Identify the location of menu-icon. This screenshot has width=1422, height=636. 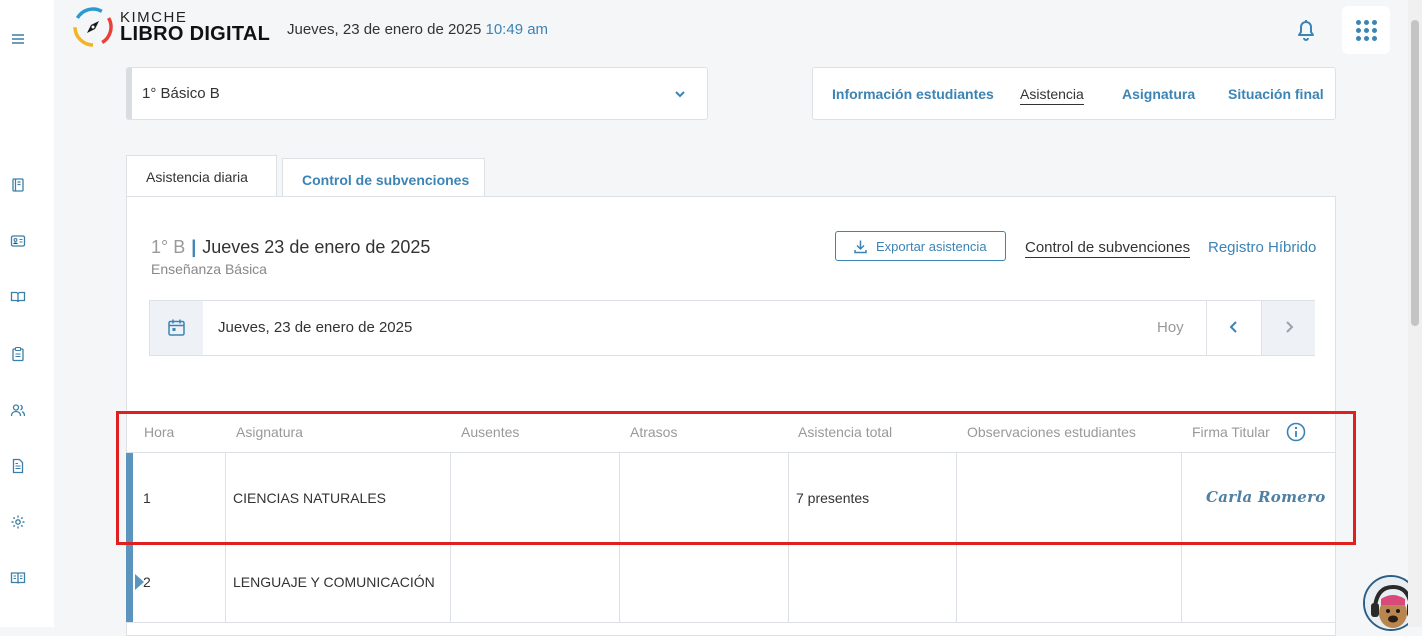
(18, 39).